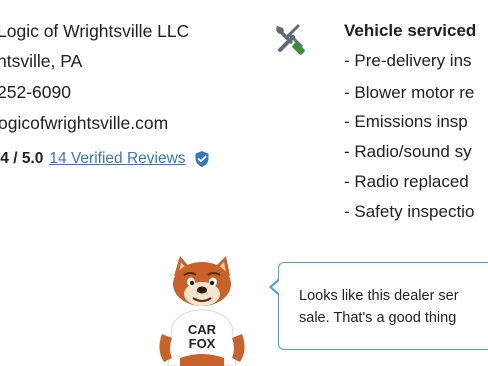  Describe the element at coordinates (408, 60) in the screenshot. I see `service-item: - Pre-delivery ins` at that location.